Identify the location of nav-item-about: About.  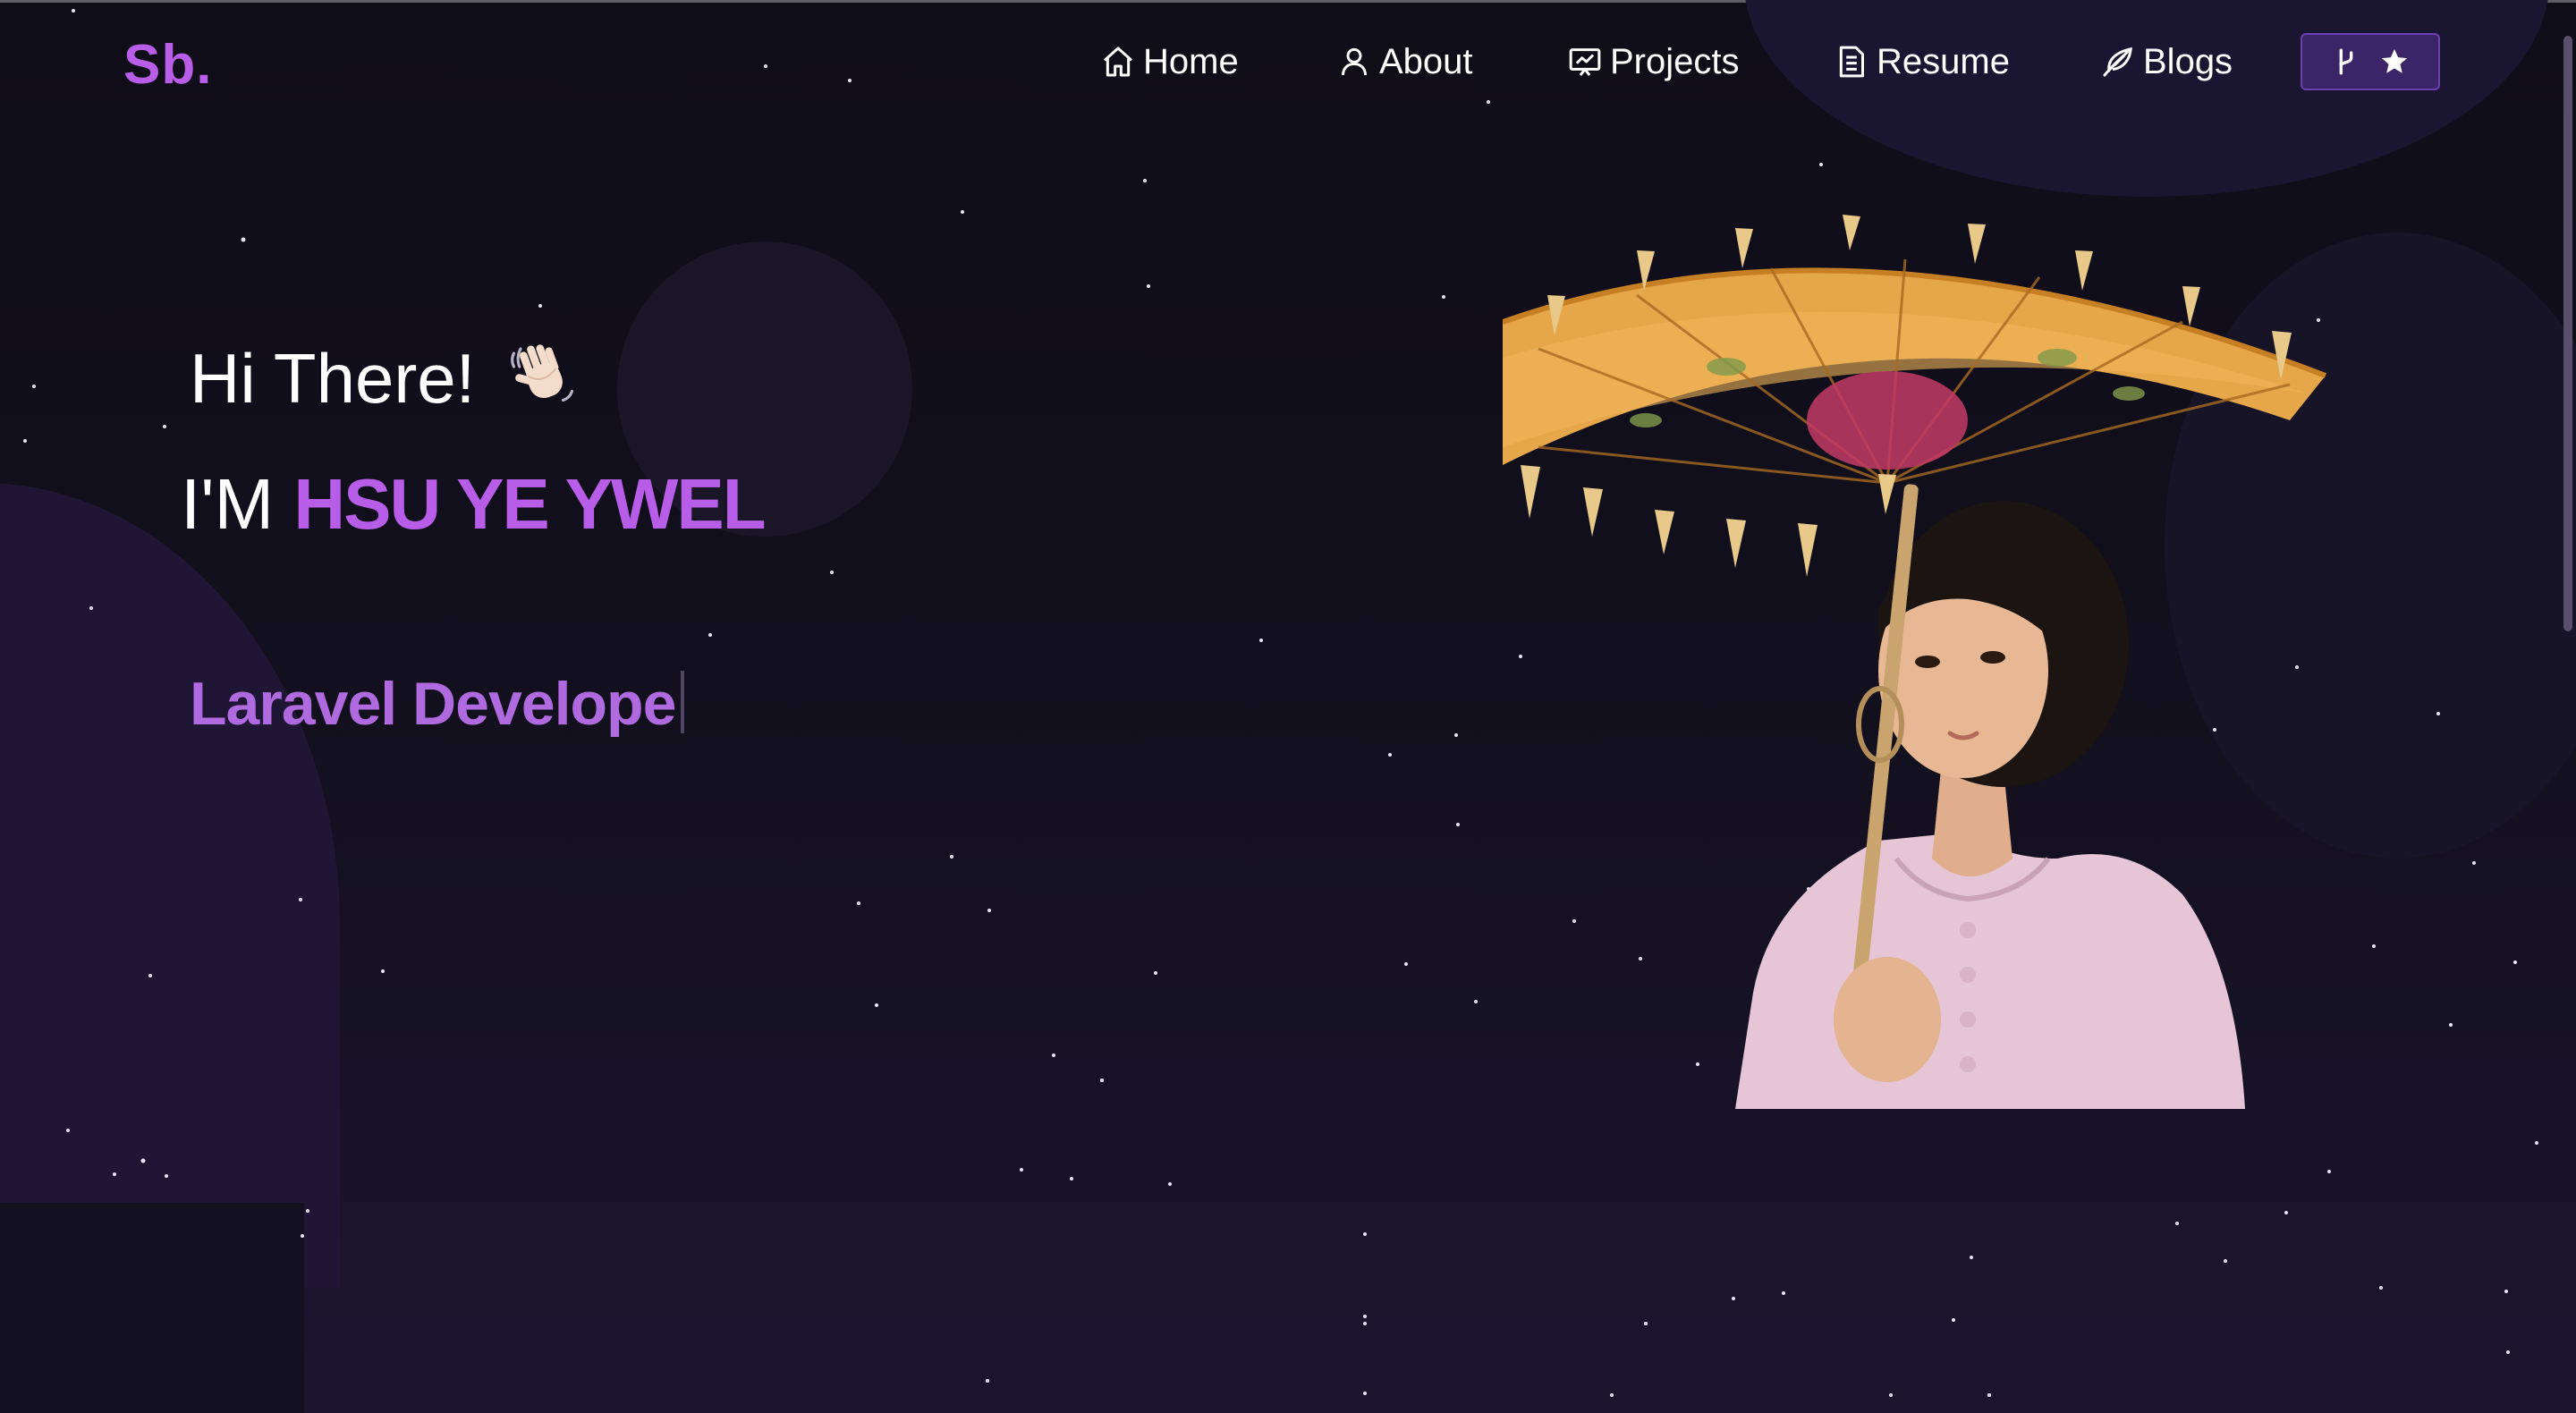
(1404, 62).